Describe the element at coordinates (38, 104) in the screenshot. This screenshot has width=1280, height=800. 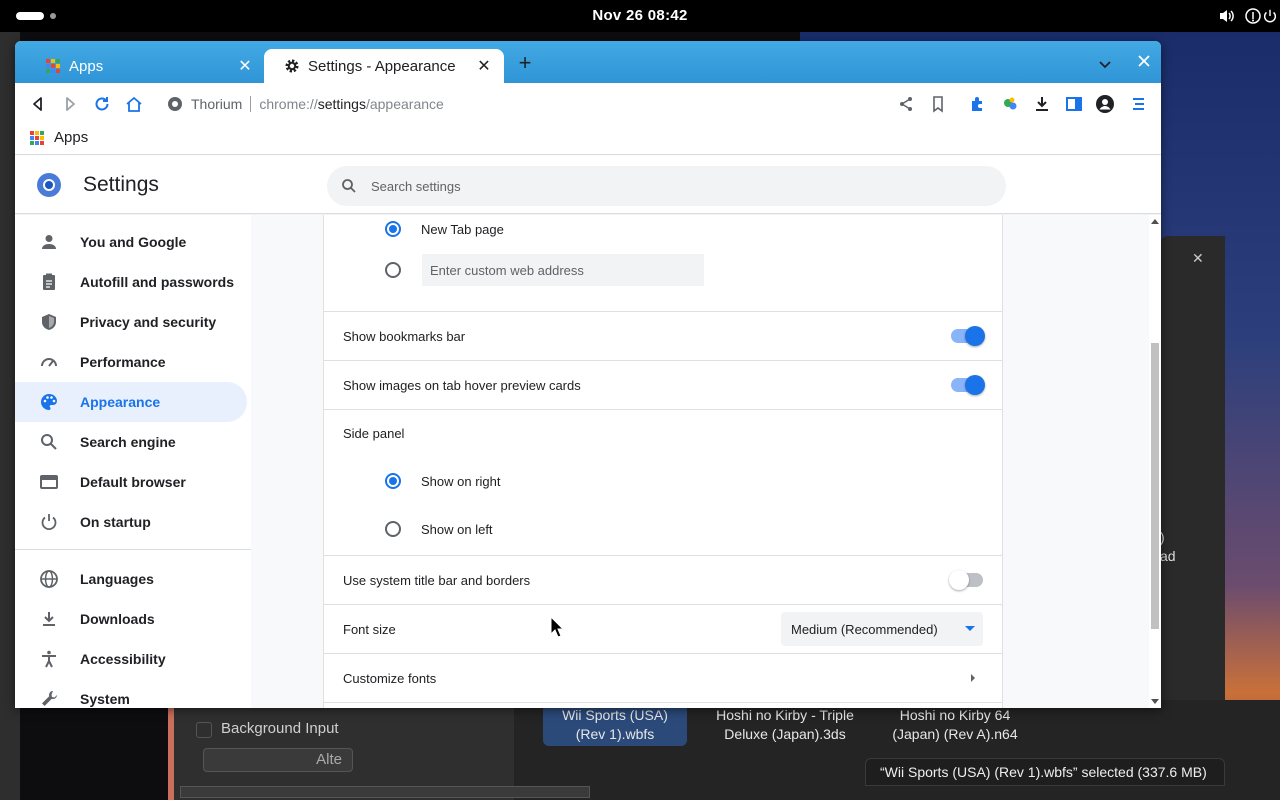
I see `back-icon` at that location.